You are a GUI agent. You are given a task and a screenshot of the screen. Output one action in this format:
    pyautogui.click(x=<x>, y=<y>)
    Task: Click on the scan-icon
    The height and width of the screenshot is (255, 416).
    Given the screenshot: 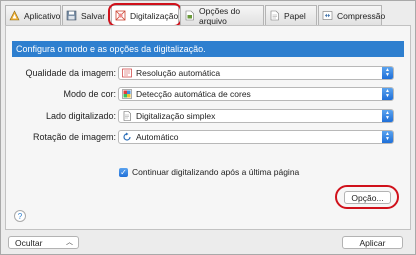 What is the action you would take?
    pyautogui.click(x=120, y=15)
    